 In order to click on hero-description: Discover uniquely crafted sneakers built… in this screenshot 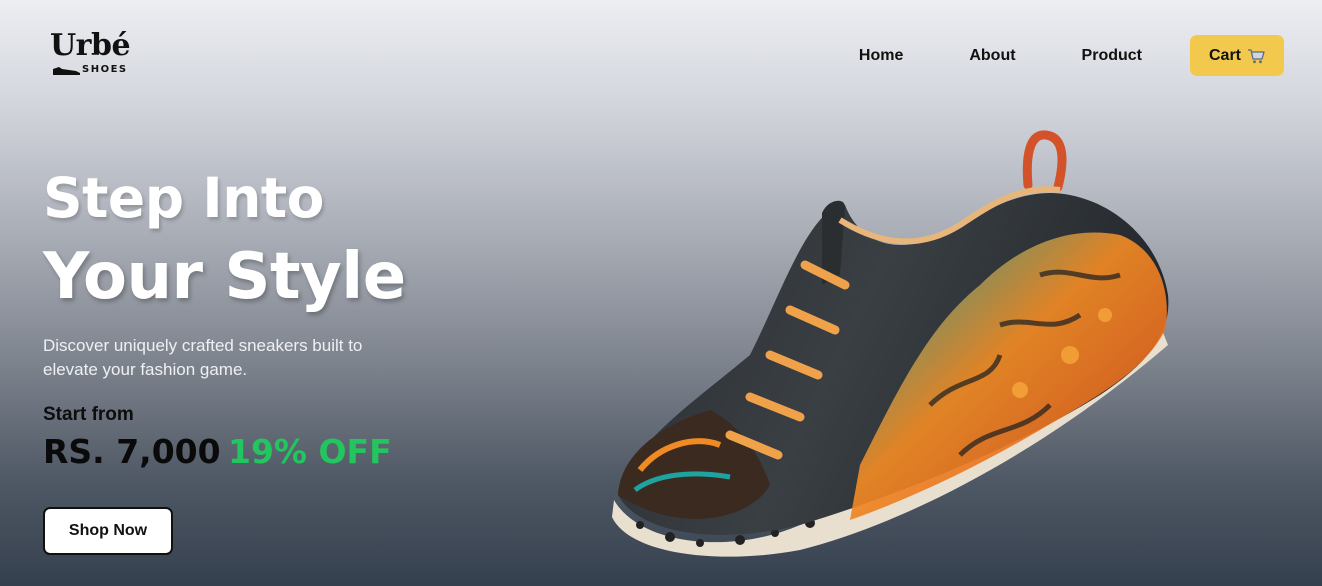, I will do `click(203, 357)`.